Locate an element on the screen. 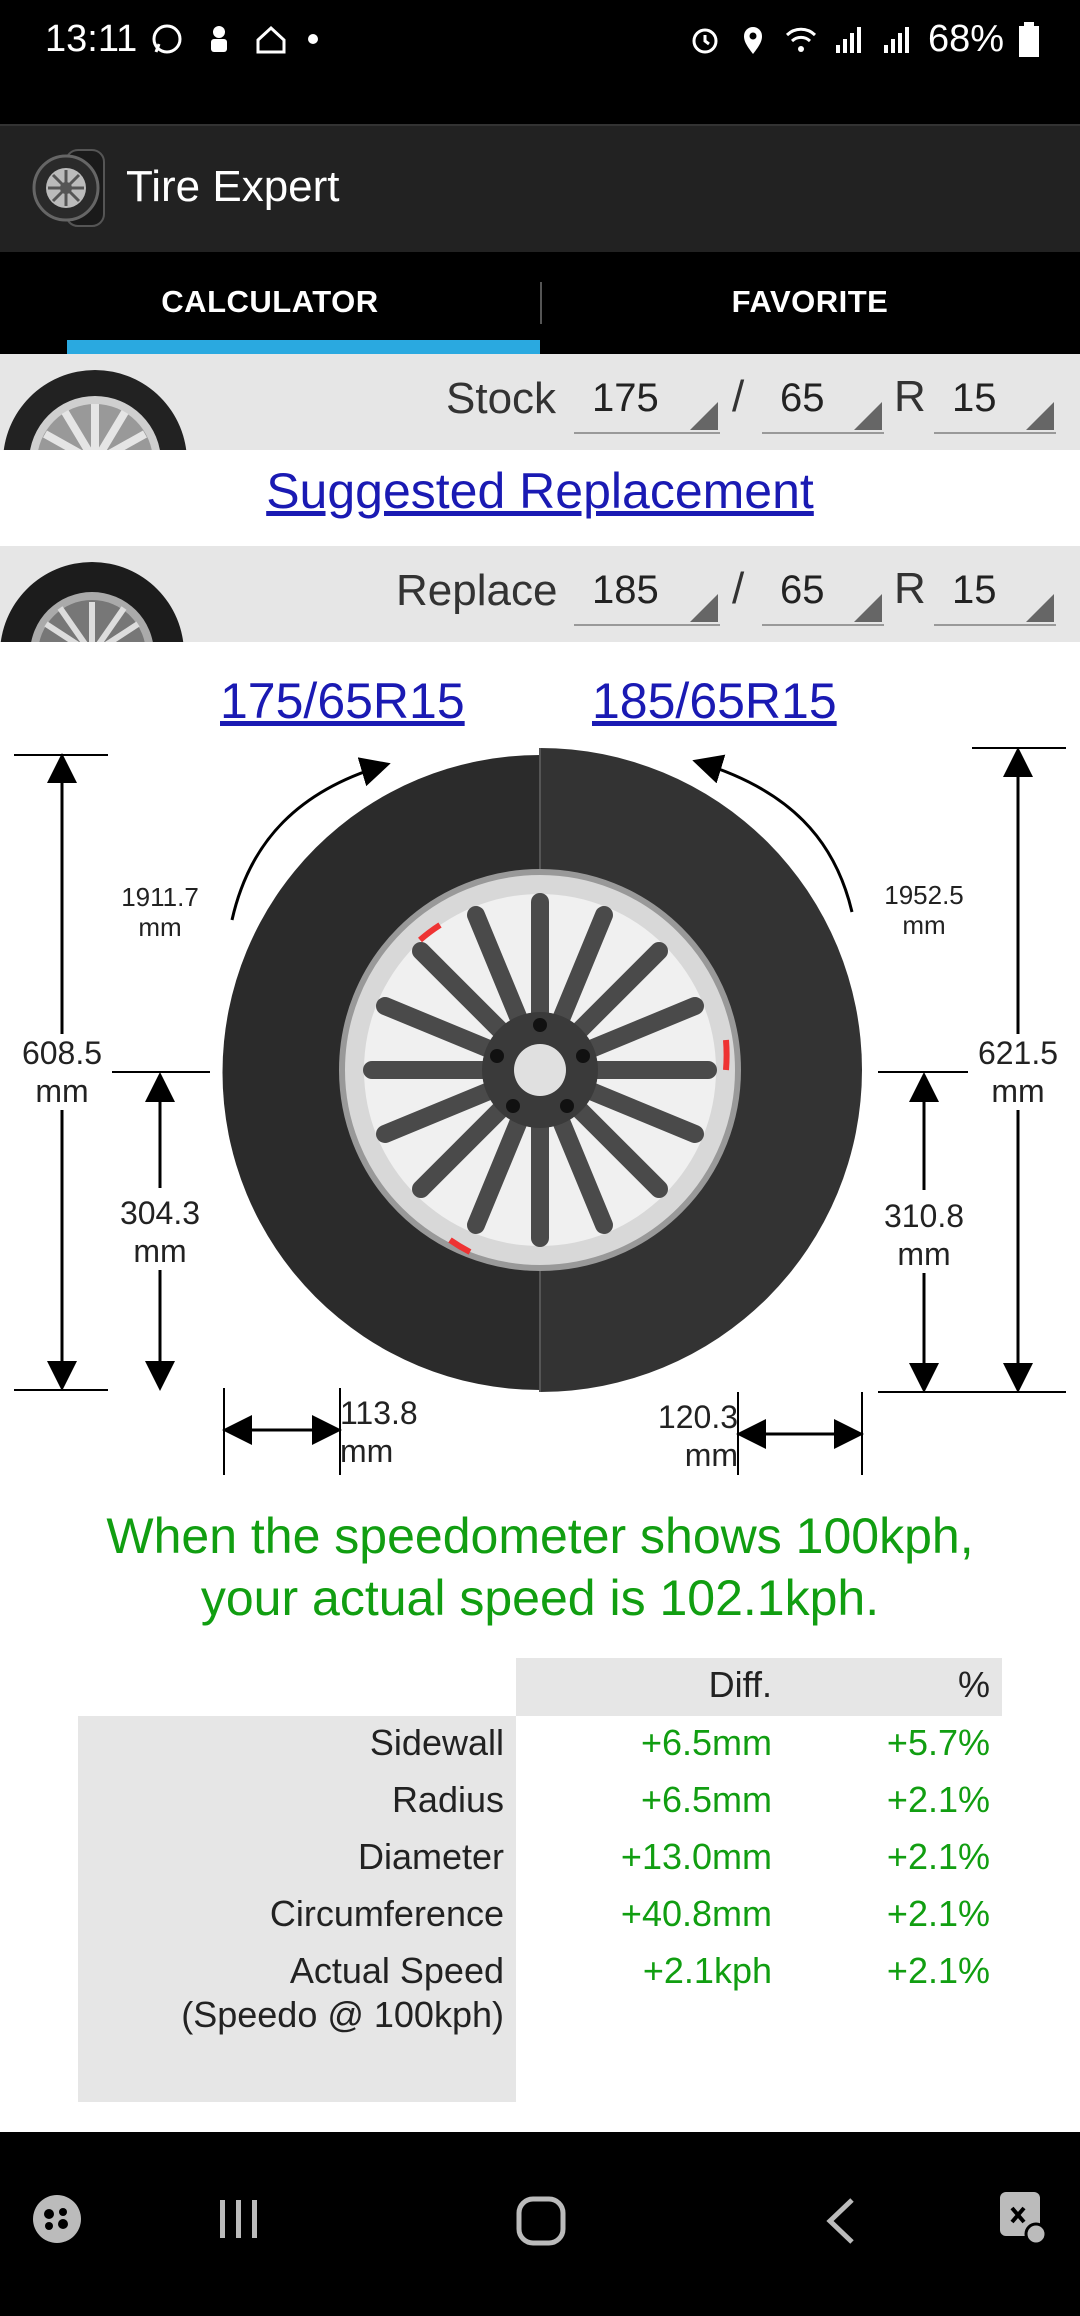  row-label-diameter: Diameter is located at coordinates (430, 1856).